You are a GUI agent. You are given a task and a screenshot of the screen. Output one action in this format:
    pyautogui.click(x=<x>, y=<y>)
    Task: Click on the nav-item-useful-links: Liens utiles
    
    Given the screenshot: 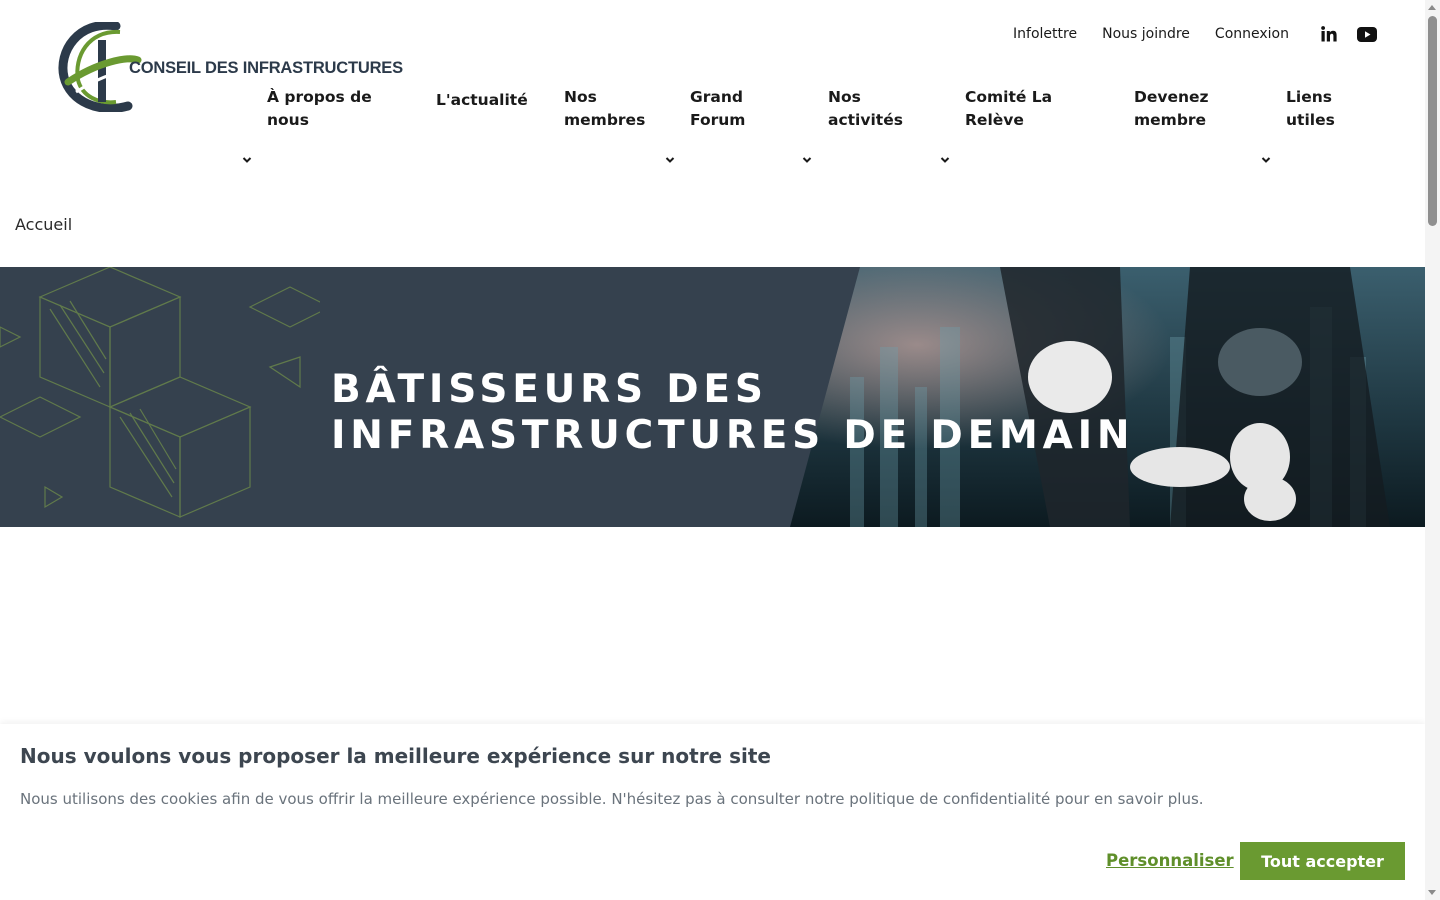 What is the action you would take?
    pyautogui.click(x=1310, y=109)
    